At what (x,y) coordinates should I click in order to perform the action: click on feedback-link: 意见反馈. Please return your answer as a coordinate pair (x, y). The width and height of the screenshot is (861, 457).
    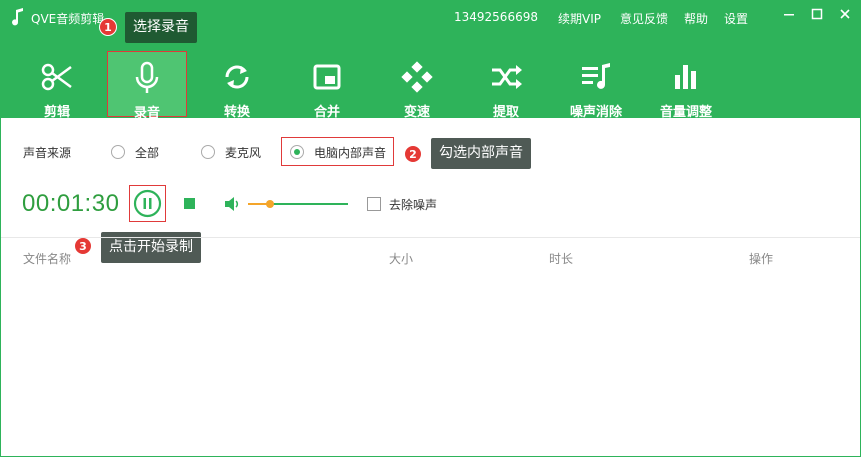
    Looking at the image, I should click on (644, 18).